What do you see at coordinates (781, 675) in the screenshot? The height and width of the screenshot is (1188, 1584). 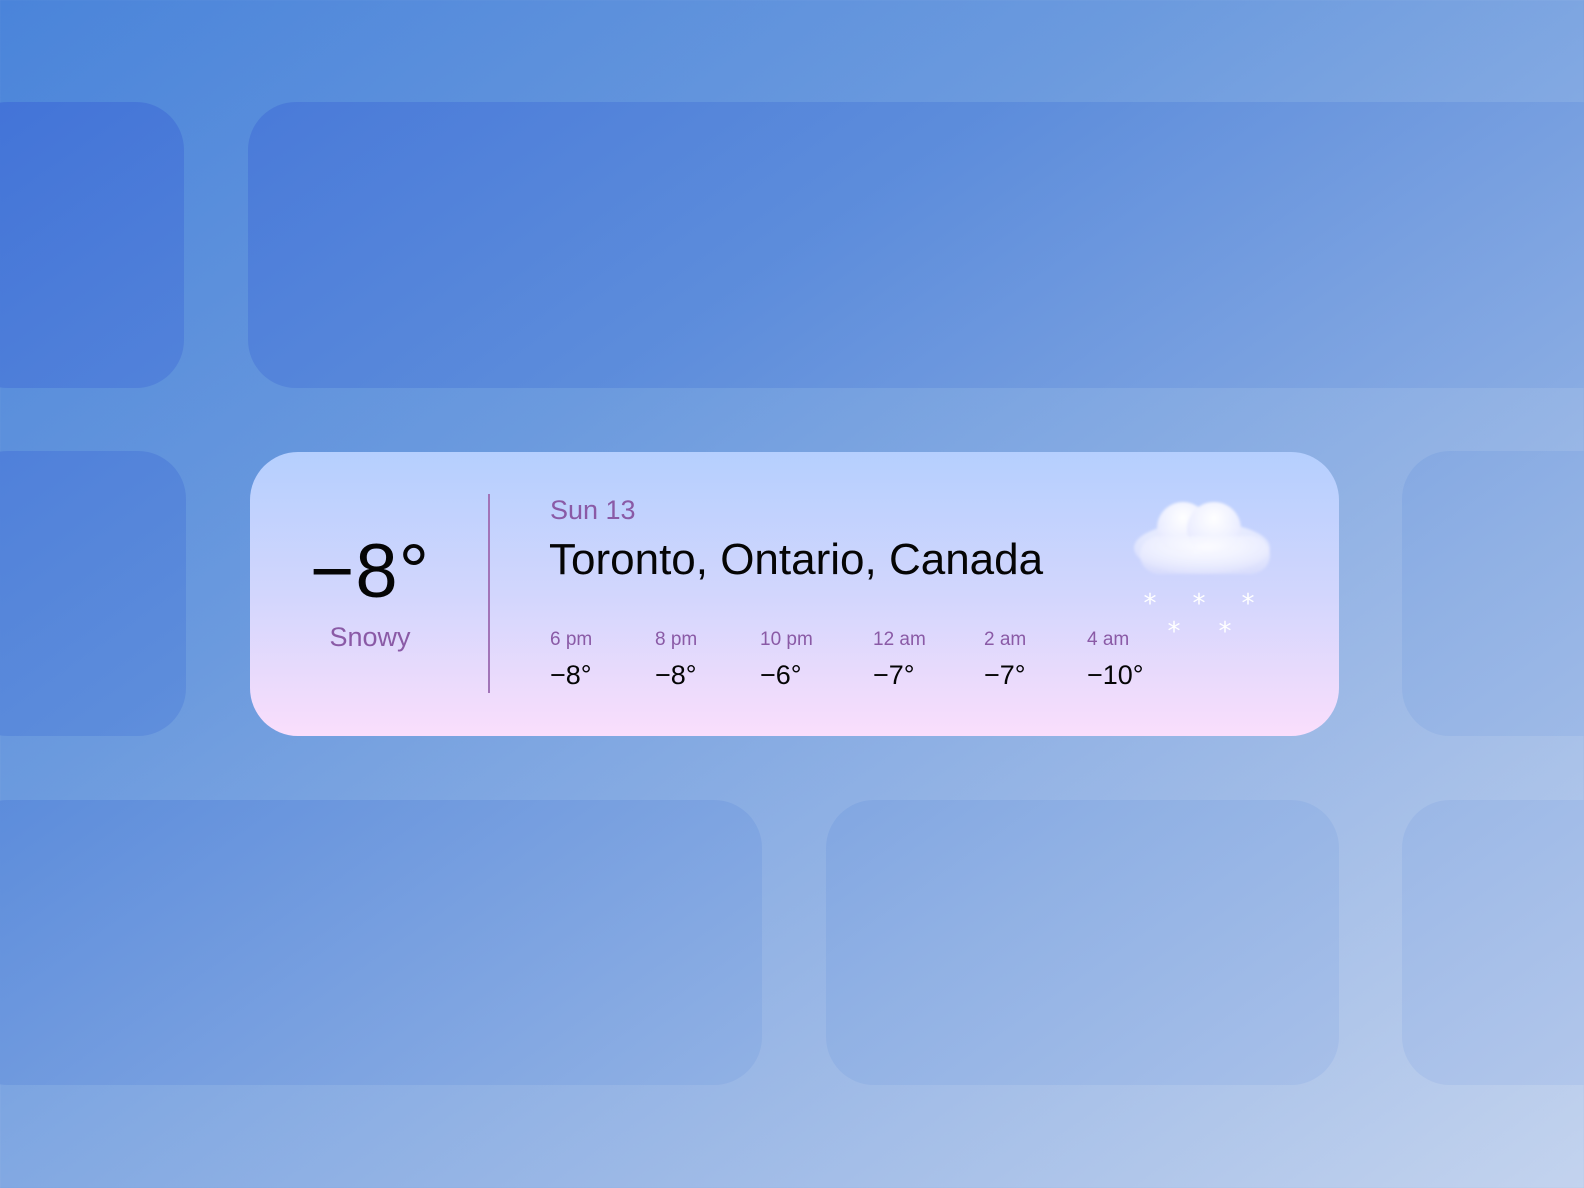 I see `hourly-temp: −6°` at bounding box center [781, 675].